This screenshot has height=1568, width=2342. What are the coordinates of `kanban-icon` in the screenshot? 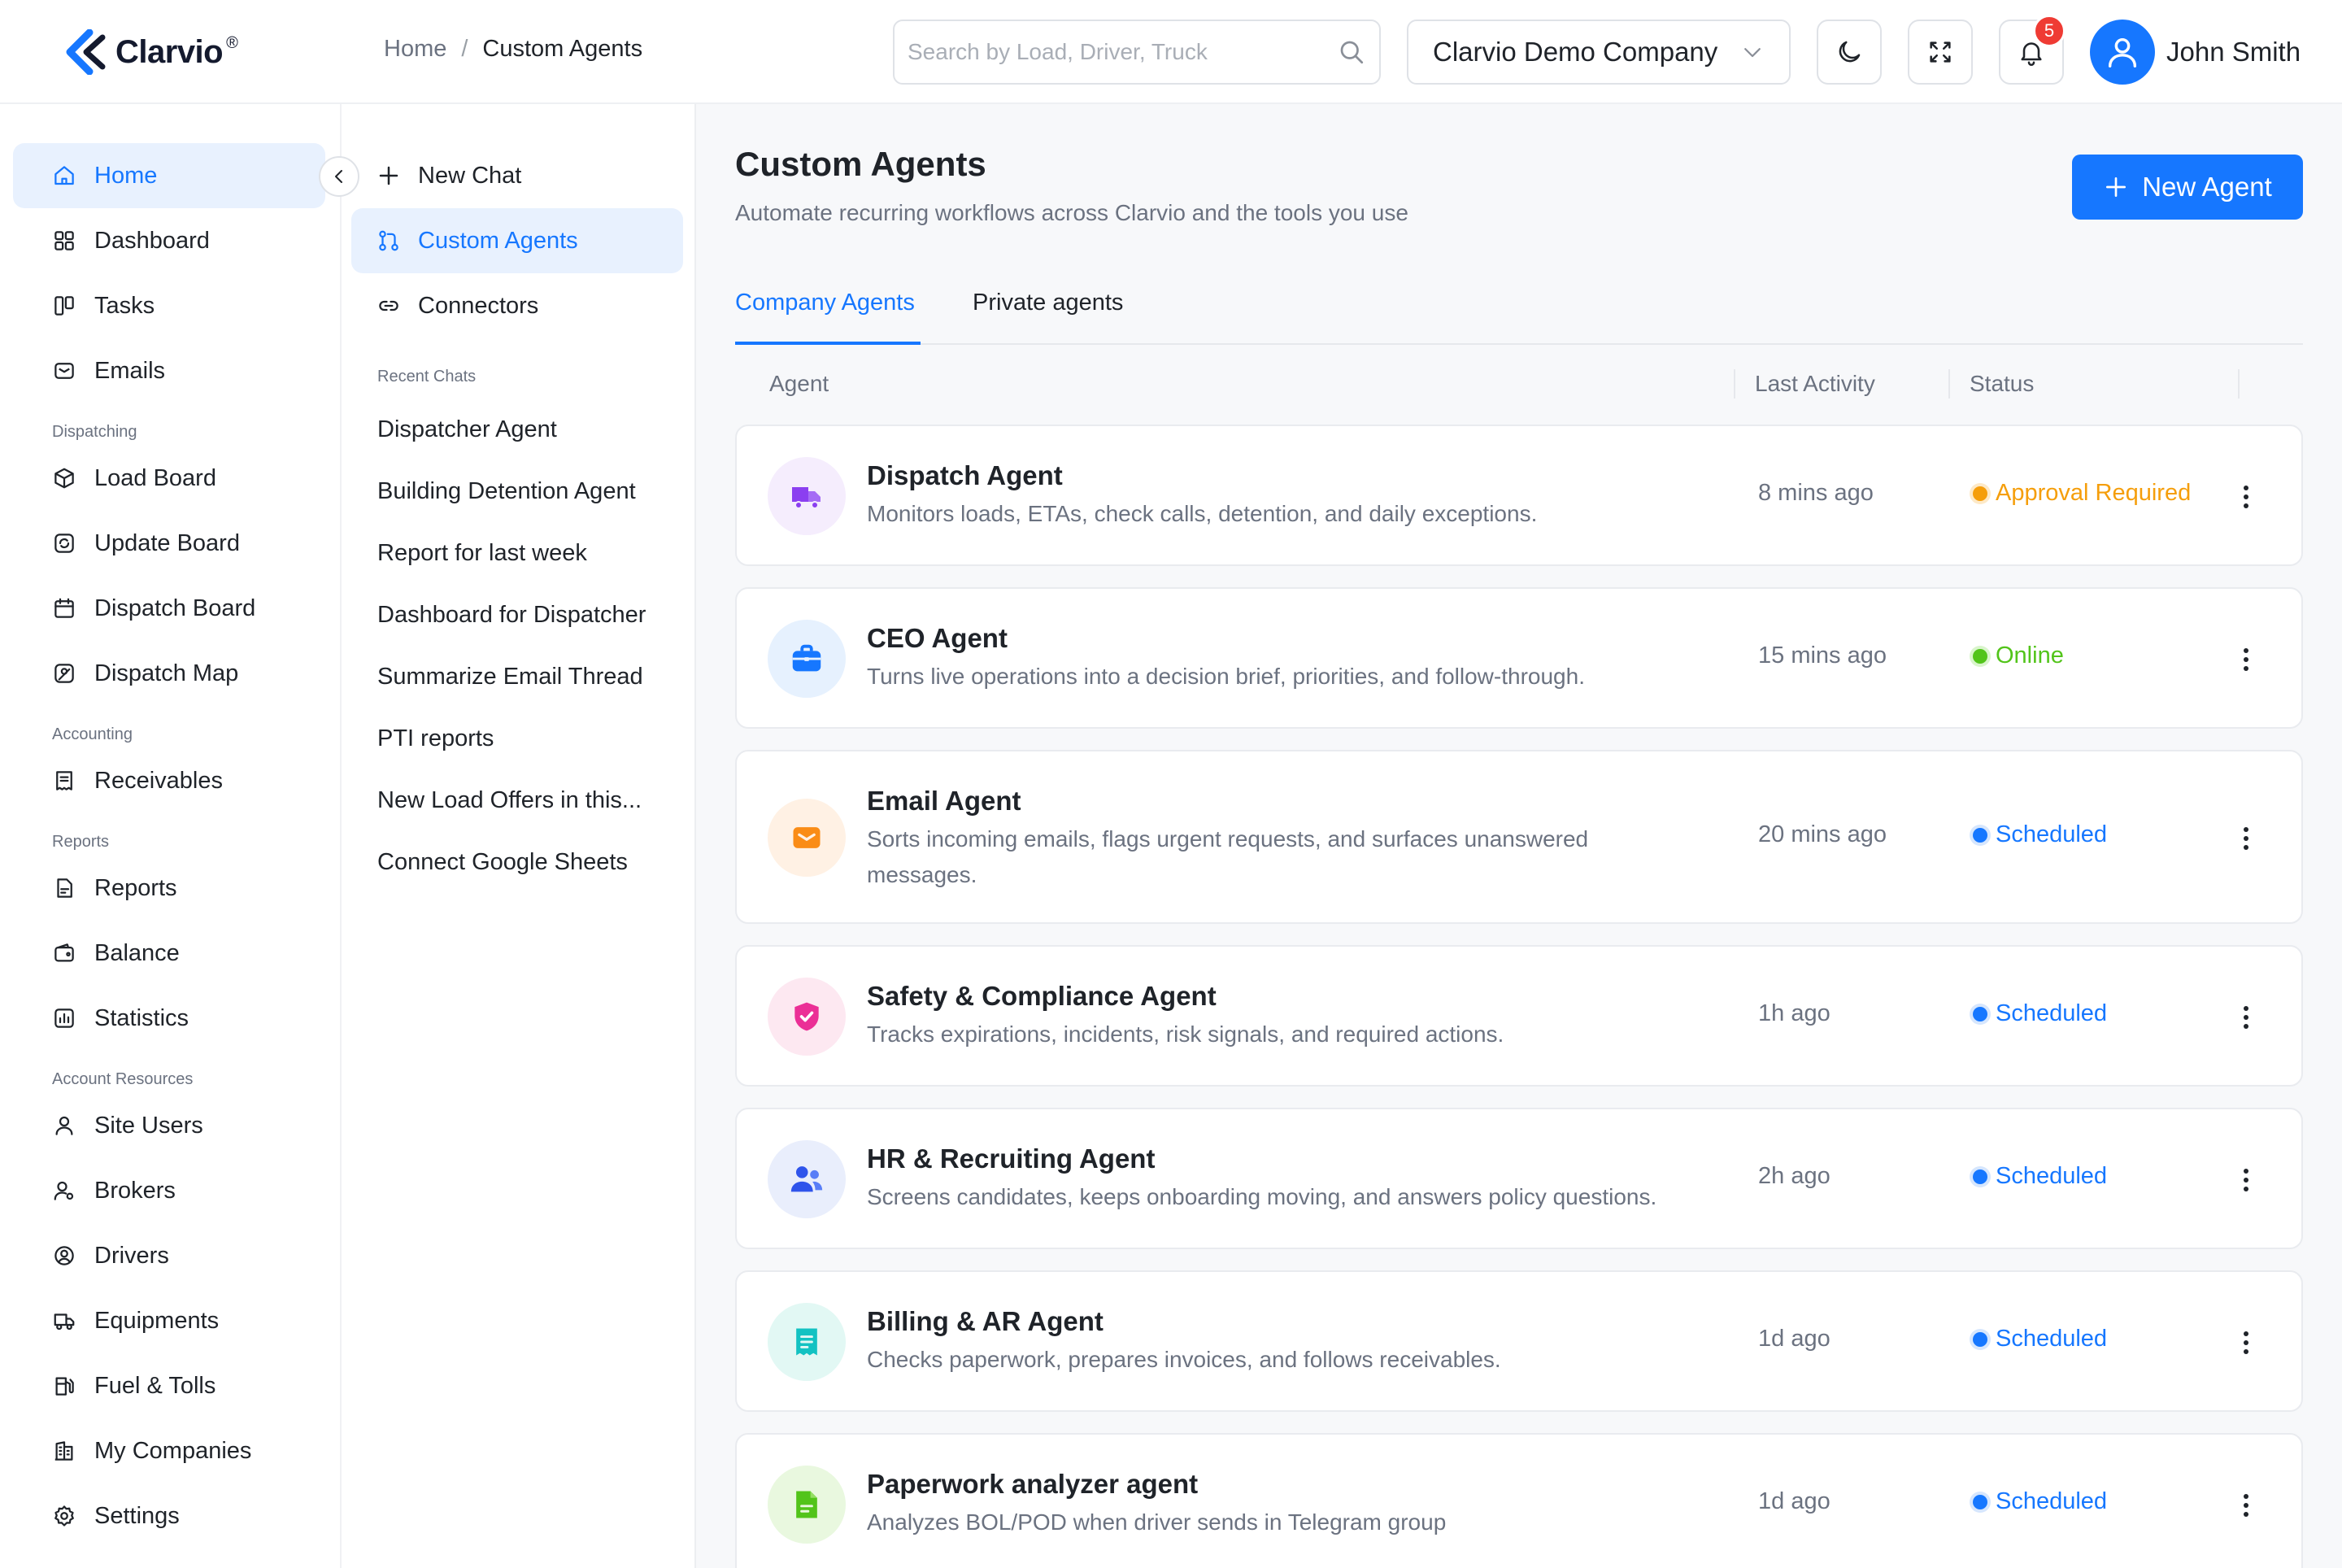 It's located at (64, 306).